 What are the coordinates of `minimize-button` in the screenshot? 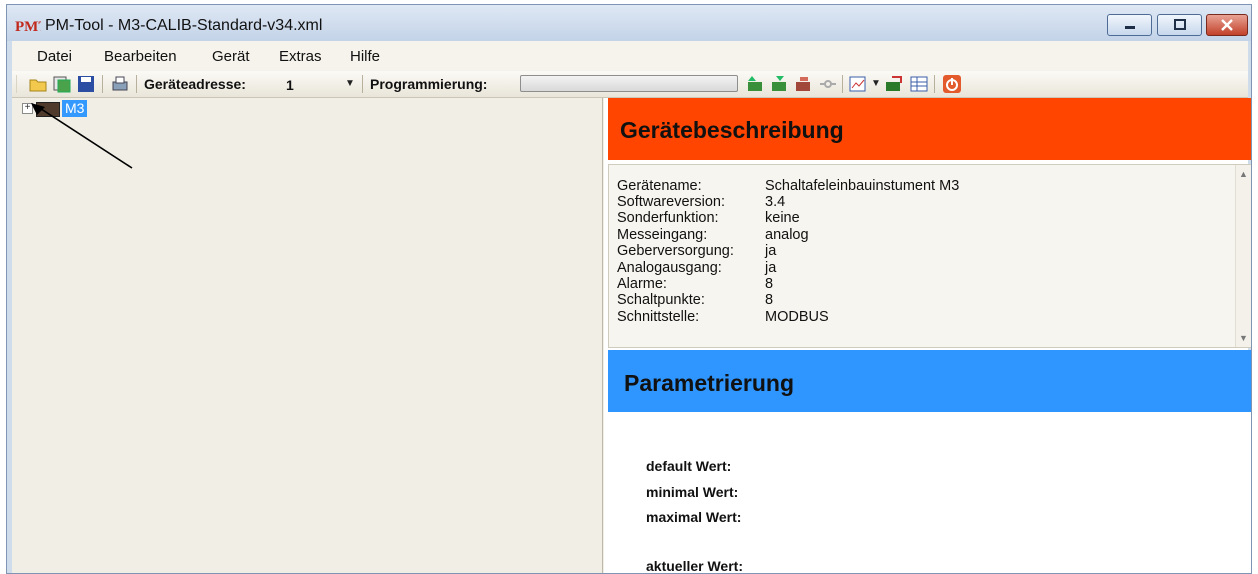 It's located at (1129, 25).